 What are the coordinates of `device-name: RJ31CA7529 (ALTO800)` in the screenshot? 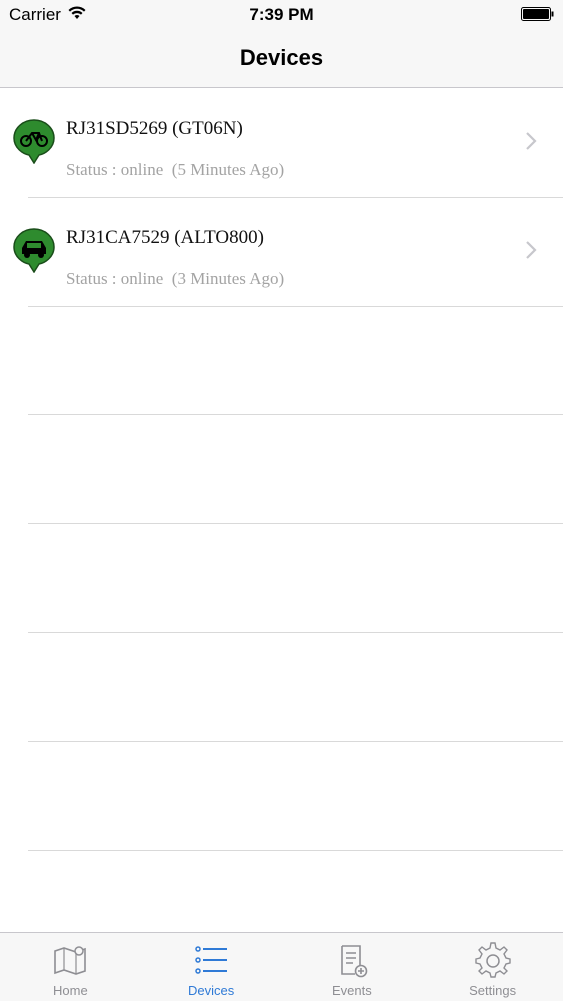 It's located at (165, 237).